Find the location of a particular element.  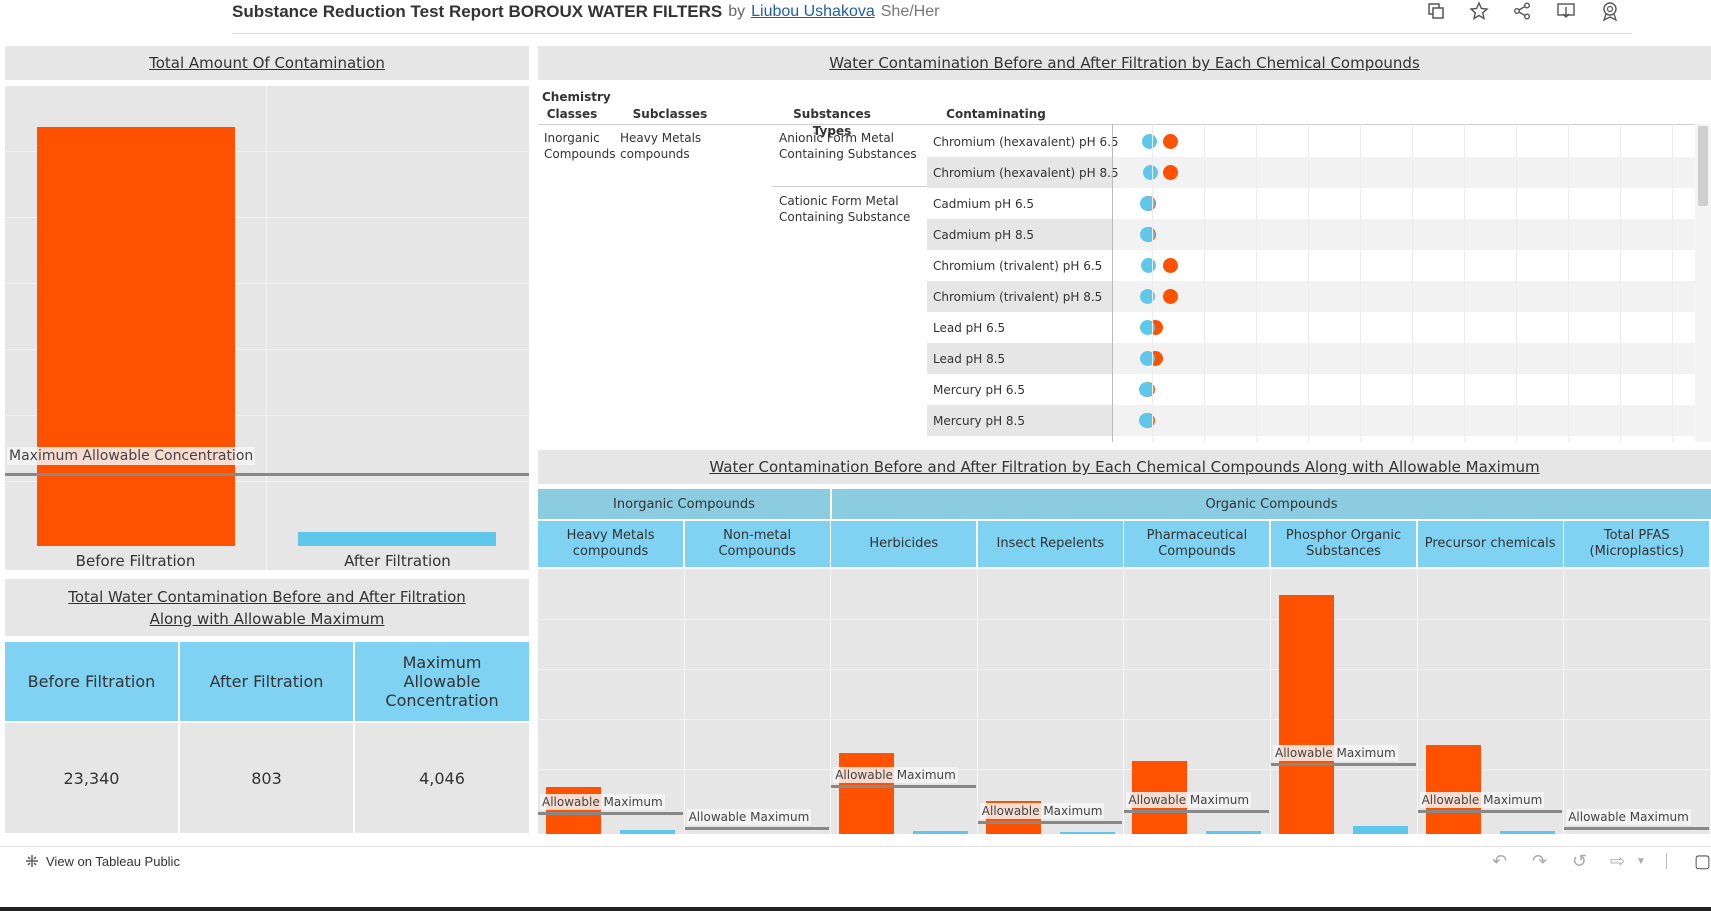

axis-label-after: After Filtration is located at coordinates (397, 561).